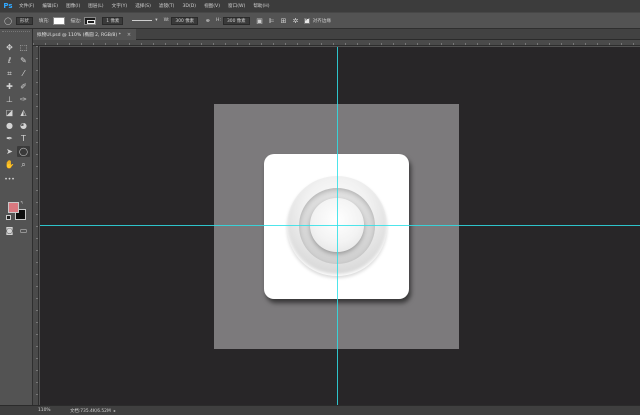  Describe the element at coordinates (184, 20) in the screenshot. I see `width-field: 300 像素` at that location.